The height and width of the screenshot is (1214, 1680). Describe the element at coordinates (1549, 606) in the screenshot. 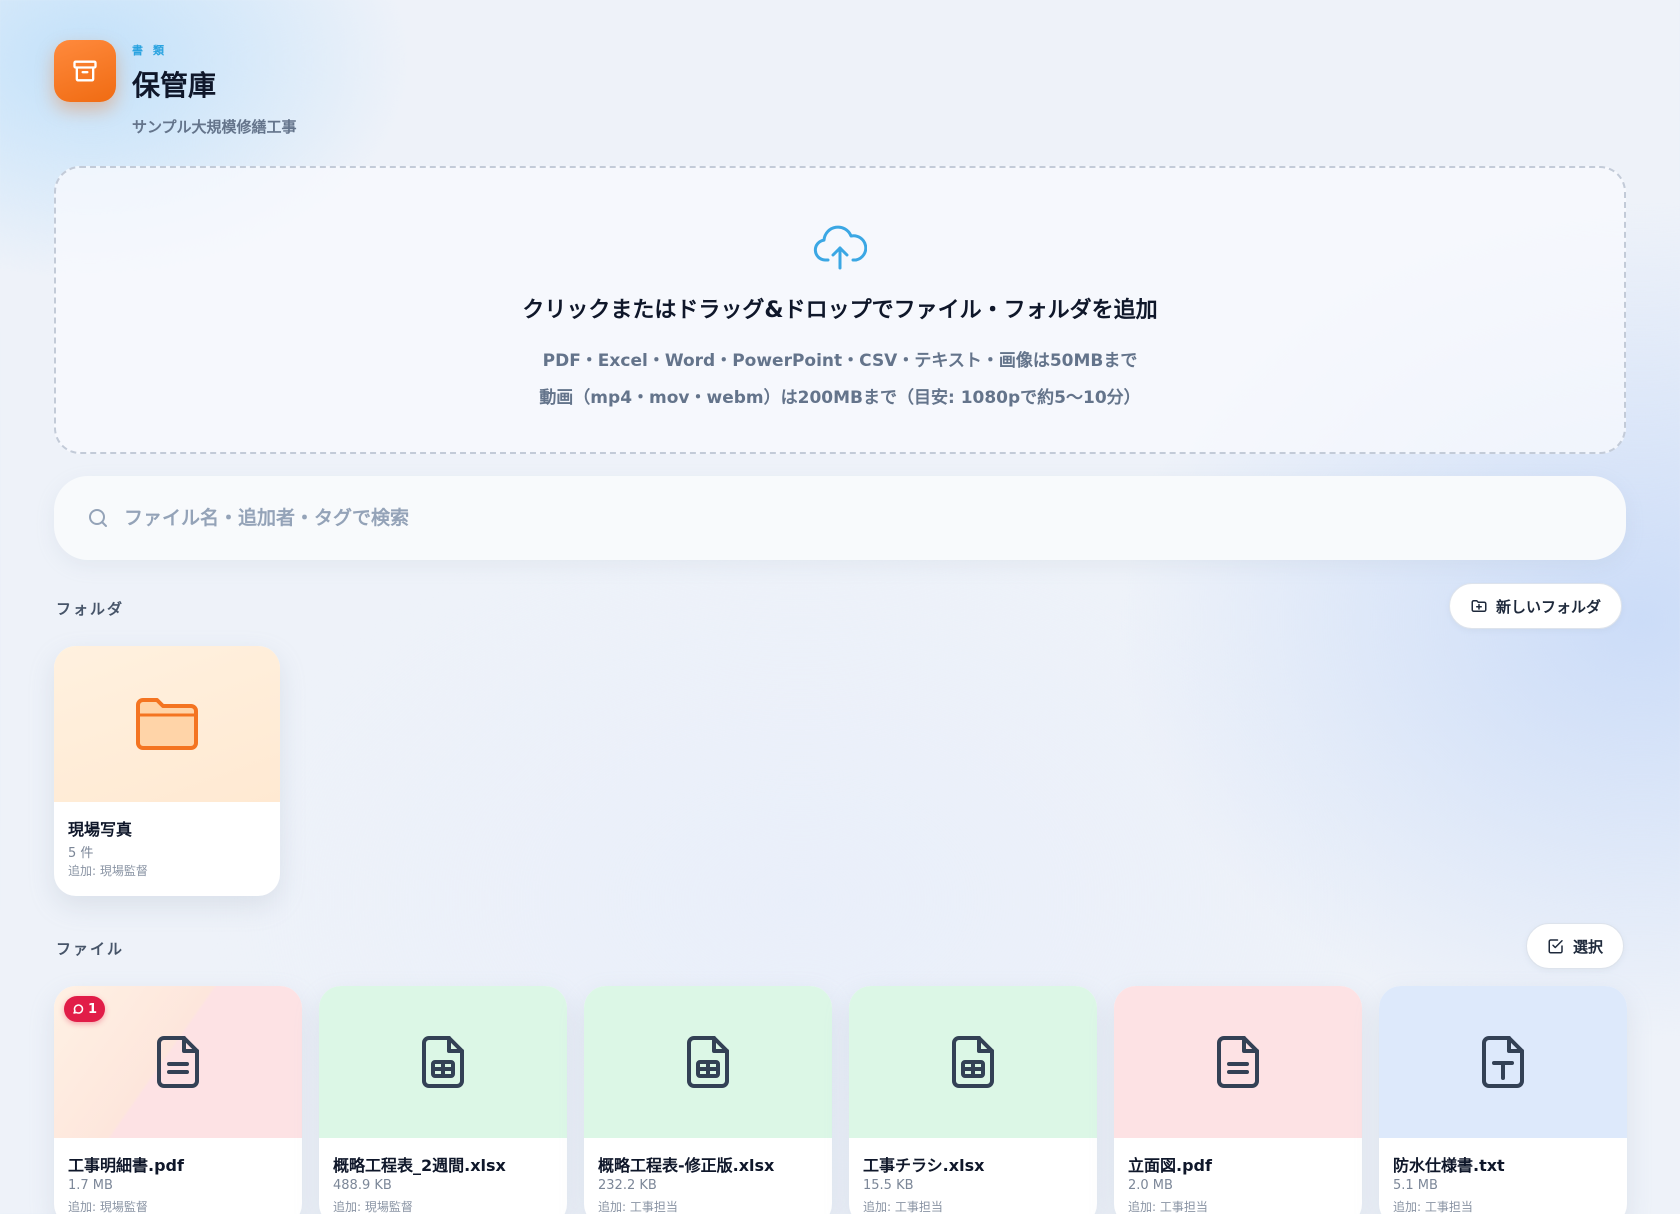

I see `new-folder-label: 新しいフォルダ` at that location.